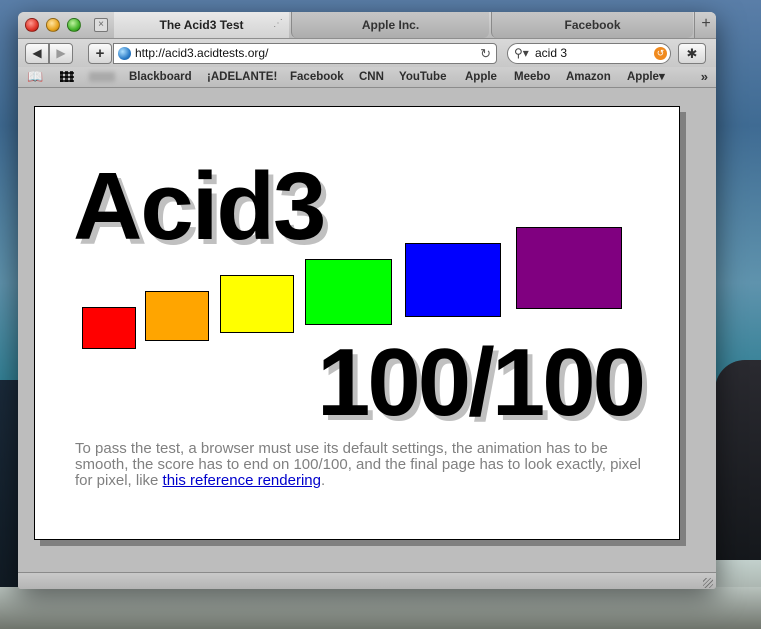 This screenshot has width=761, height=629. What do you see at coordinates (371, 77) in the screenshot?
I see `bookmark-cnn: CNN` at bounding box center [371, 77].